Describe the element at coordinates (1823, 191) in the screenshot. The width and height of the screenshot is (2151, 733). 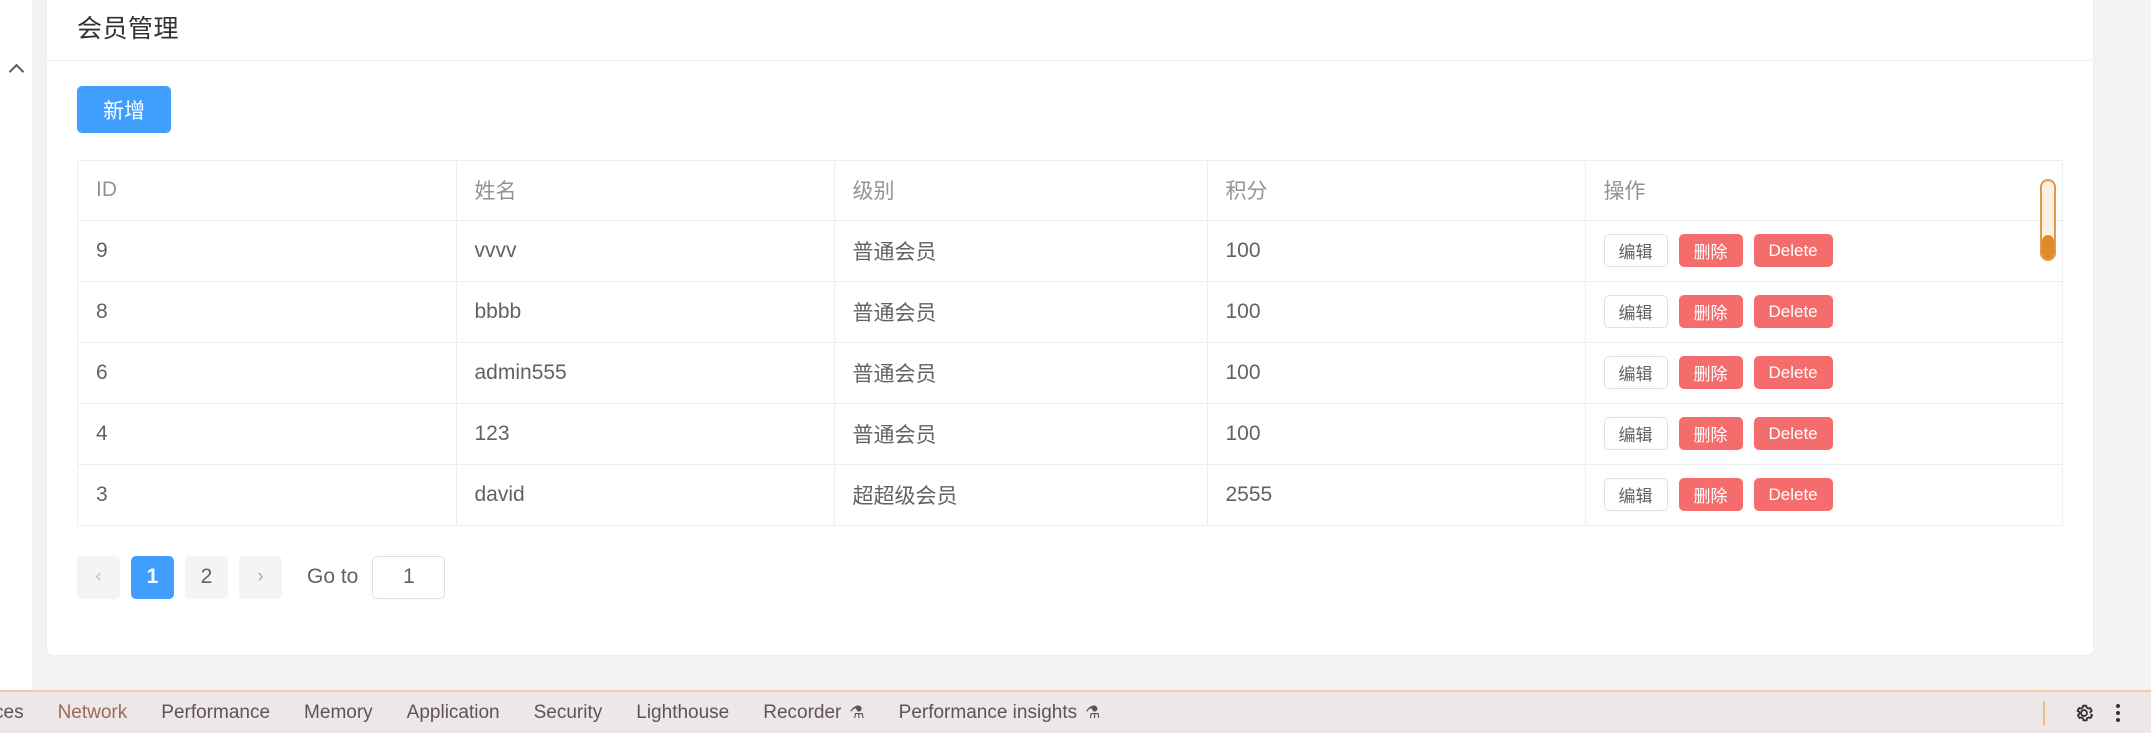
I see `column-header-actions: 操作` at that location.